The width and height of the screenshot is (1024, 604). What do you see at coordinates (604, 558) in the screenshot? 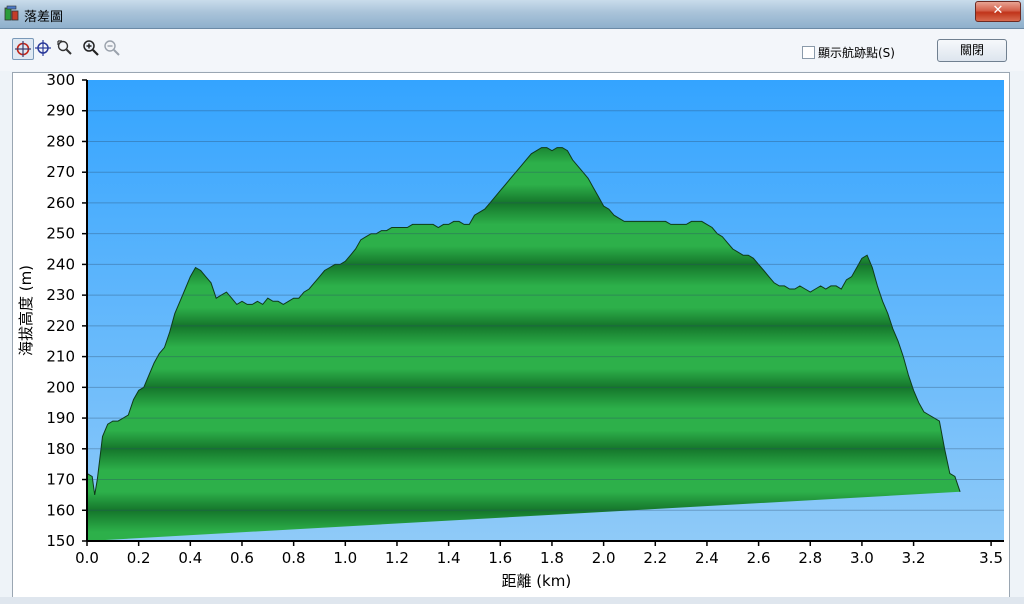
I see `x-tick-label: 2.0` at bounding box center [604, 558].